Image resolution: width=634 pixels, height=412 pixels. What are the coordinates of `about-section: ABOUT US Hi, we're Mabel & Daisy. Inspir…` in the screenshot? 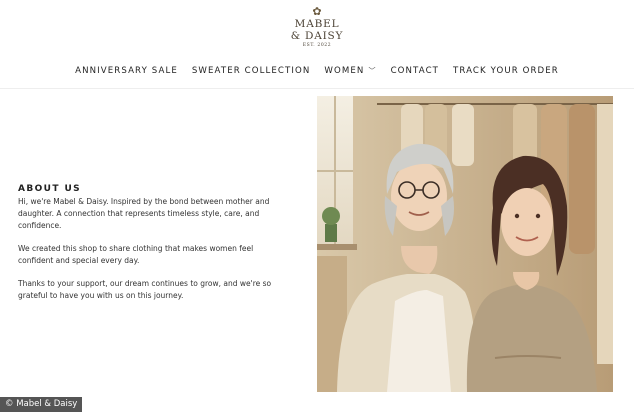 It's located at (154, 248).